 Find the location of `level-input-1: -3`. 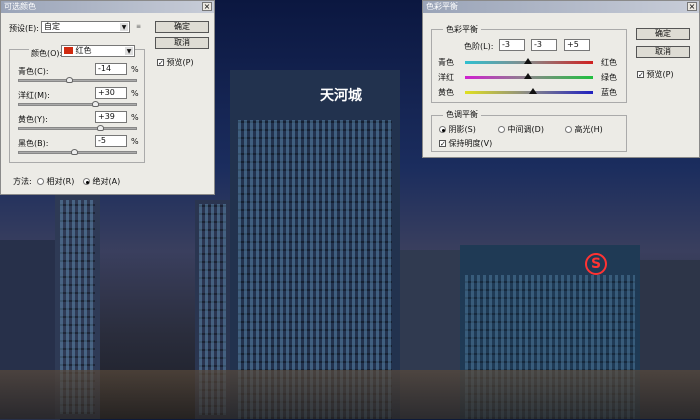

level-input-1: -3 is located at coordinates (512, 45).